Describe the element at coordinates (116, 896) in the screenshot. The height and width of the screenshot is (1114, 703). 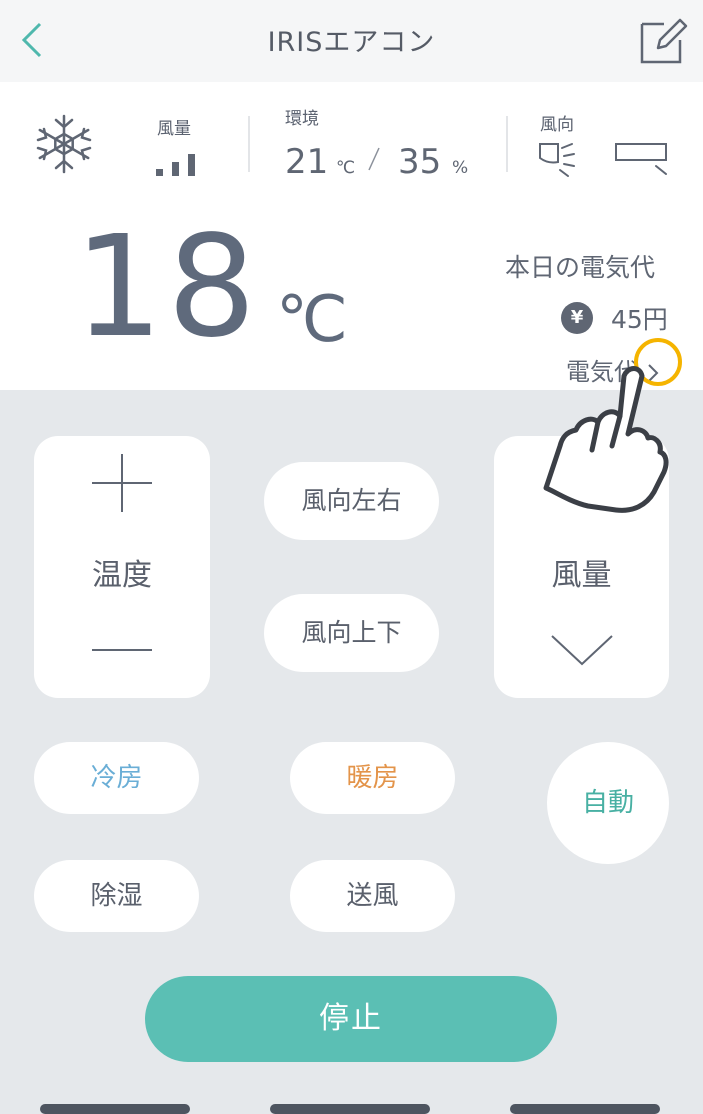
I see `mode-dry-button: 除湿` at that location.